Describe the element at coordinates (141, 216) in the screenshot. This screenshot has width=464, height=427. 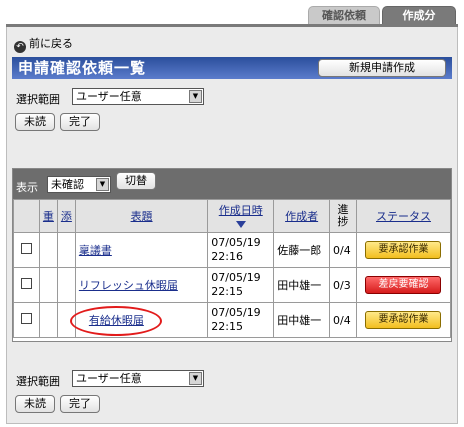
I see `col-subject: 表題` at that location.